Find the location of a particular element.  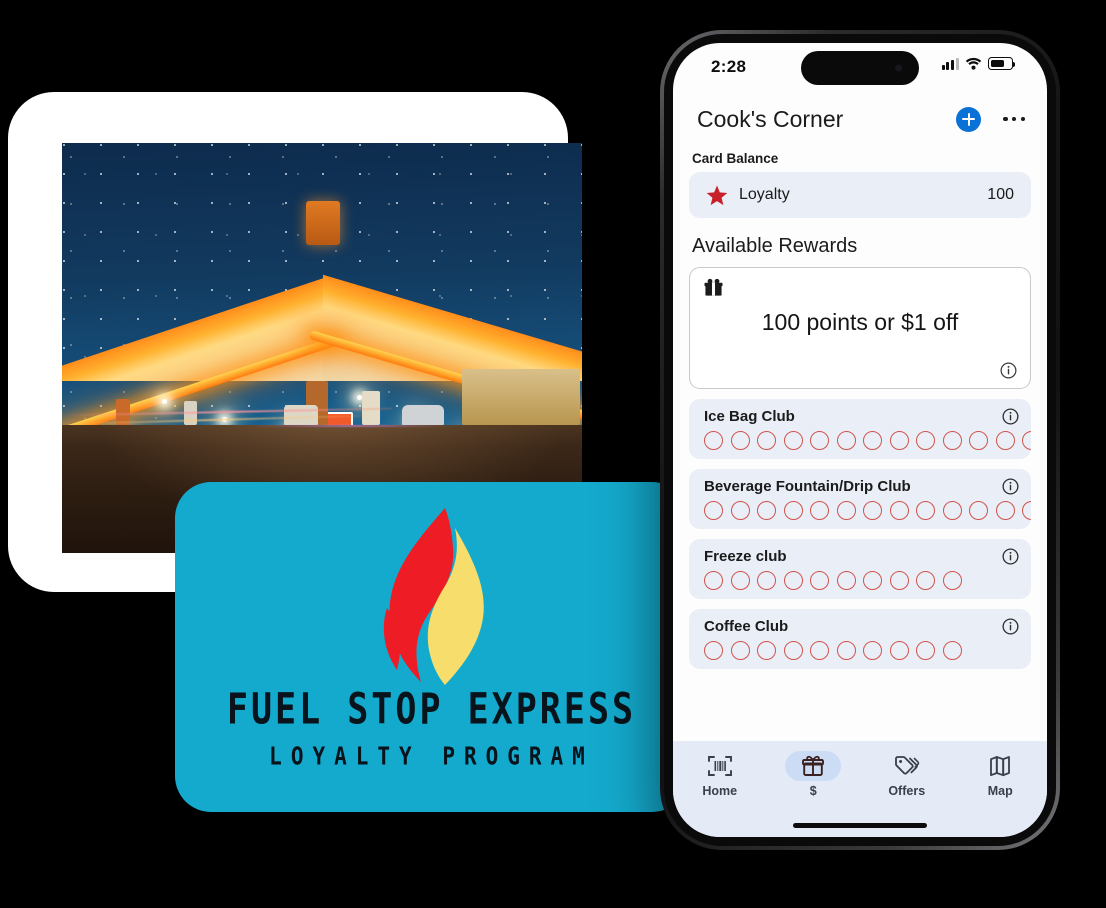

reward-card: 100 points or $1 off is located at coordinates (860, 328).